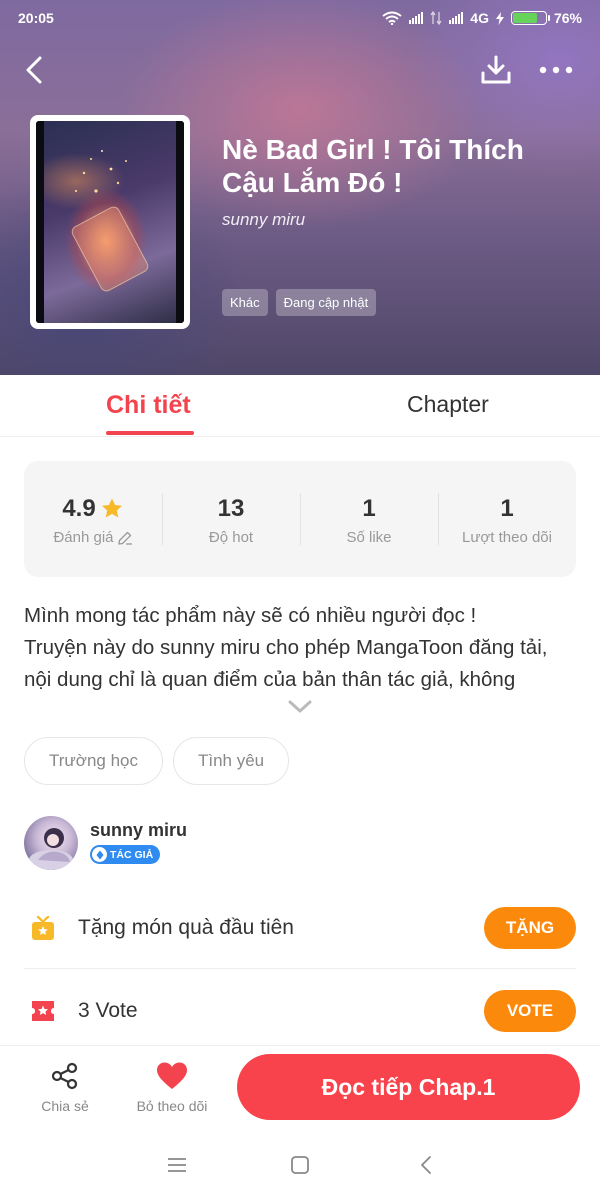  Describe the element at coordinates (525, 18) in the screenshot. I see `battery-fill` at that location.